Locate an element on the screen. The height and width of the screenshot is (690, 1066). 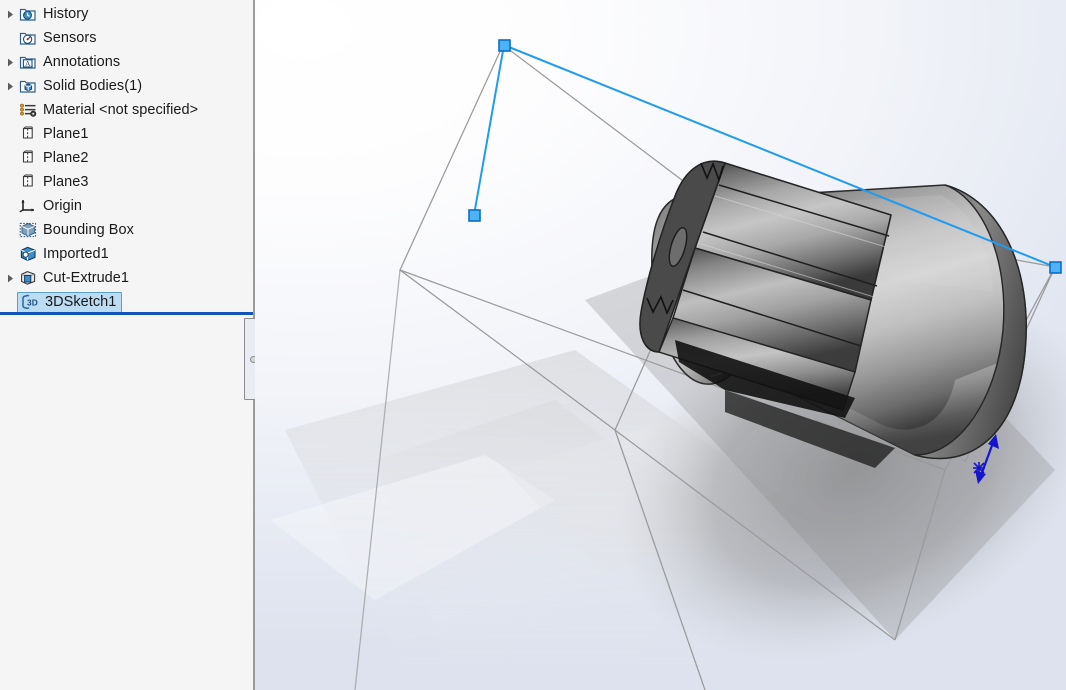
cut-extrude-icon is located at coordinates (27, 278).